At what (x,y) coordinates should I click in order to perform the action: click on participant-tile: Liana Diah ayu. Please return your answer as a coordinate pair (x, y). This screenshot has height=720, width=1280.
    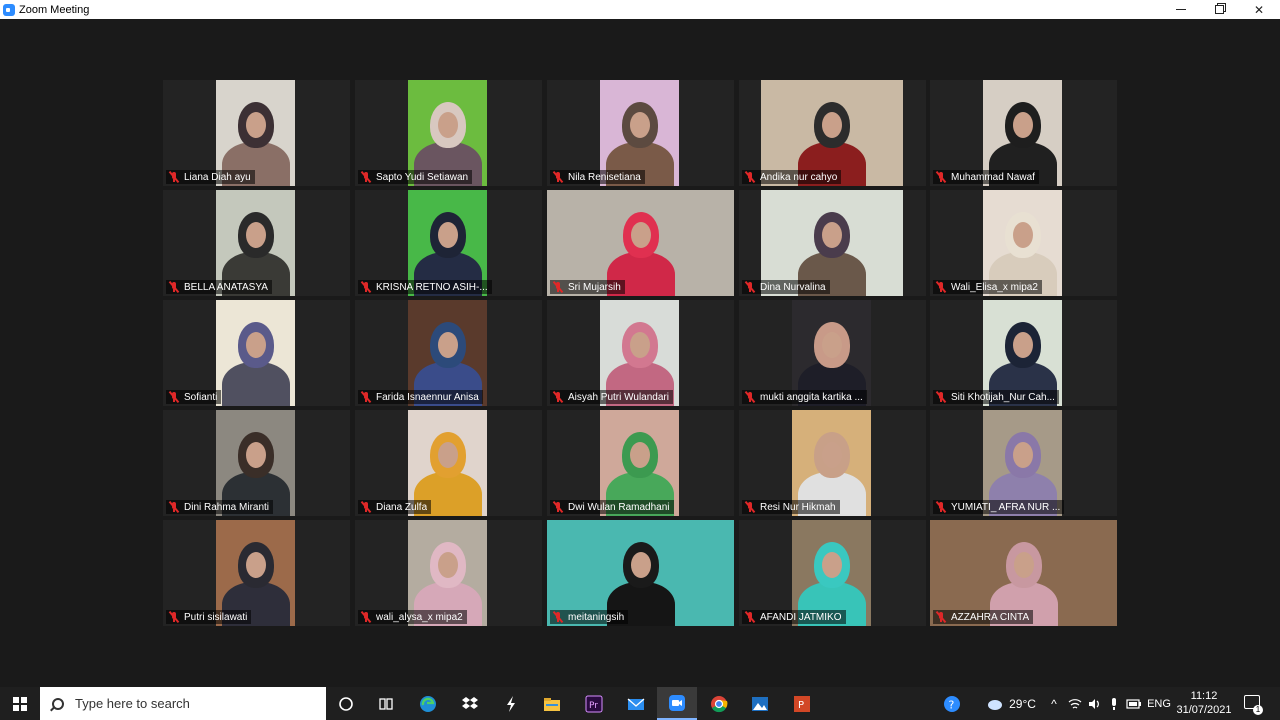
    Looking at the image, I should click on (256, 133).